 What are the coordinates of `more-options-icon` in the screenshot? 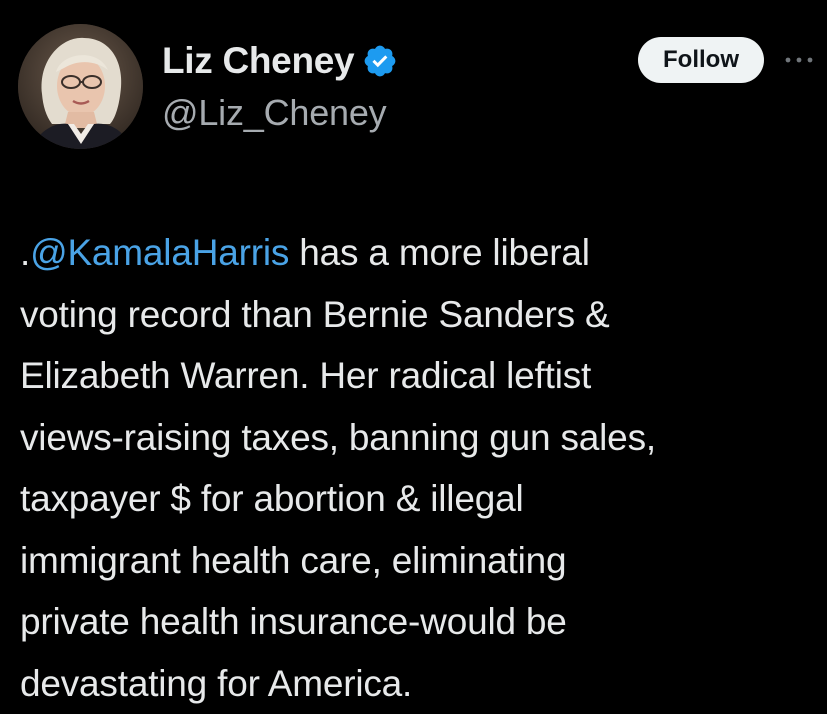 It's located at (799, 60).